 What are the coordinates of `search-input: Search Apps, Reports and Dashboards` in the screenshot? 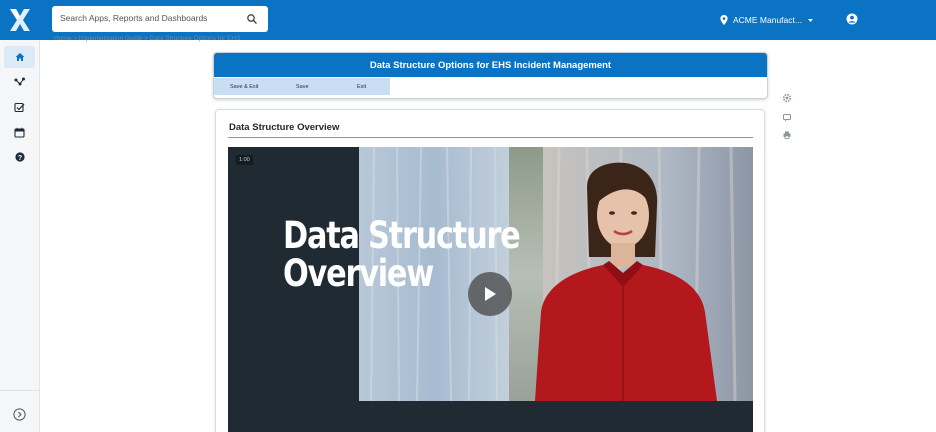 It's located at (133, 18).